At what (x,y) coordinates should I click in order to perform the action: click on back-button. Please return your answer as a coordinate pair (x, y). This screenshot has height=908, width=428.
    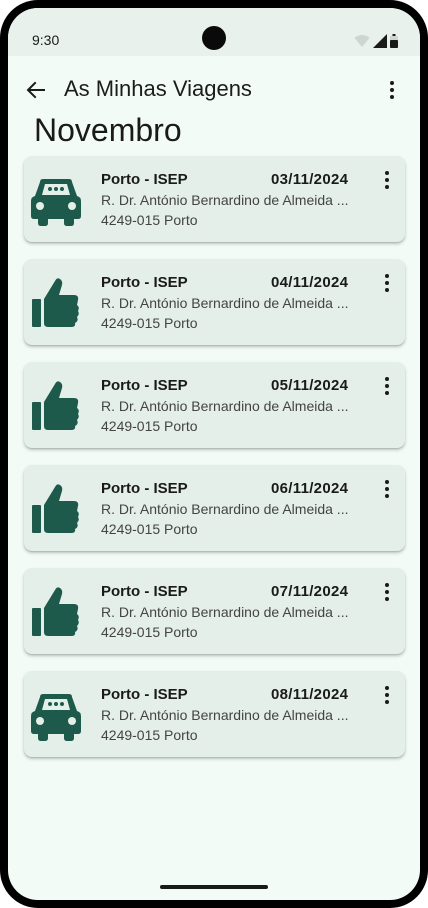
    Looking at the image, I should click on (36, 90).